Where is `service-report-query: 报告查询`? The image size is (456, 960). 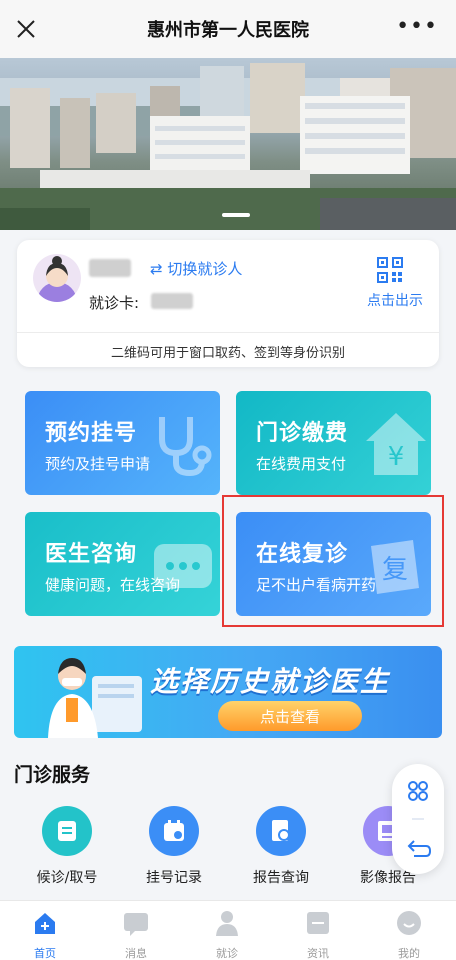
service-report-query: 报告查询 is located at coordinates (281, 846).